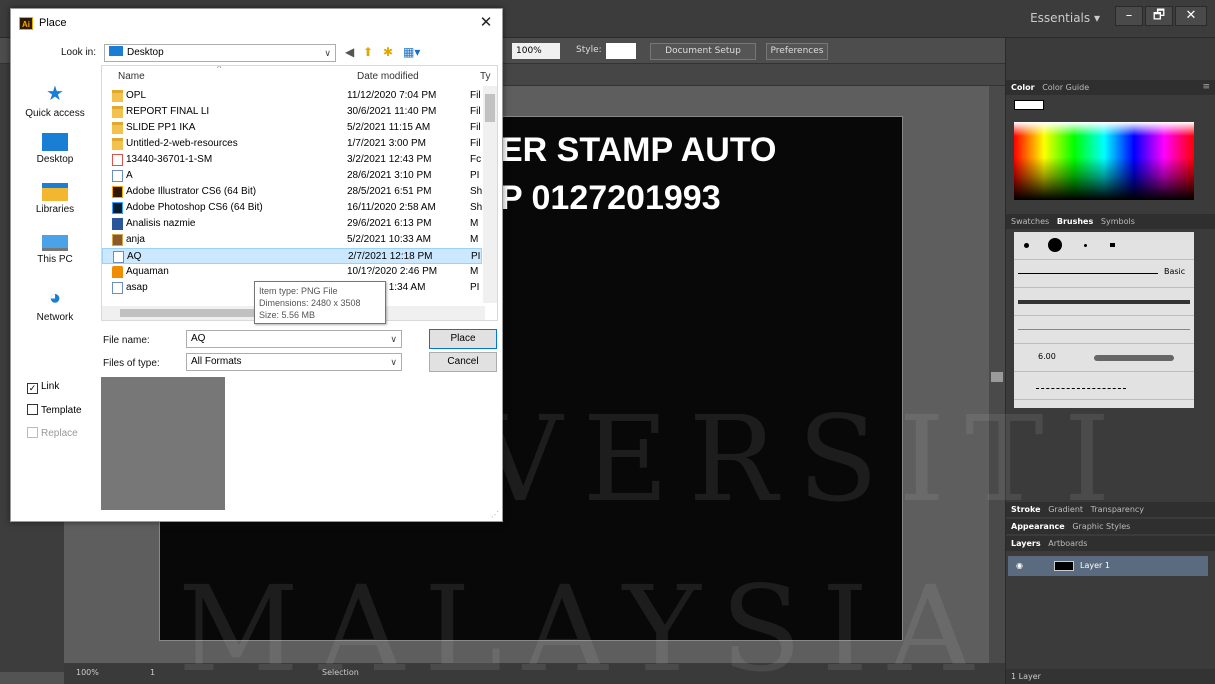 This screenshot has width=1215, height=684. What do you see at coordinates (1104, 246) in the screenshot?
I see `brush-row-dots` at bounding box center [1104, 246].